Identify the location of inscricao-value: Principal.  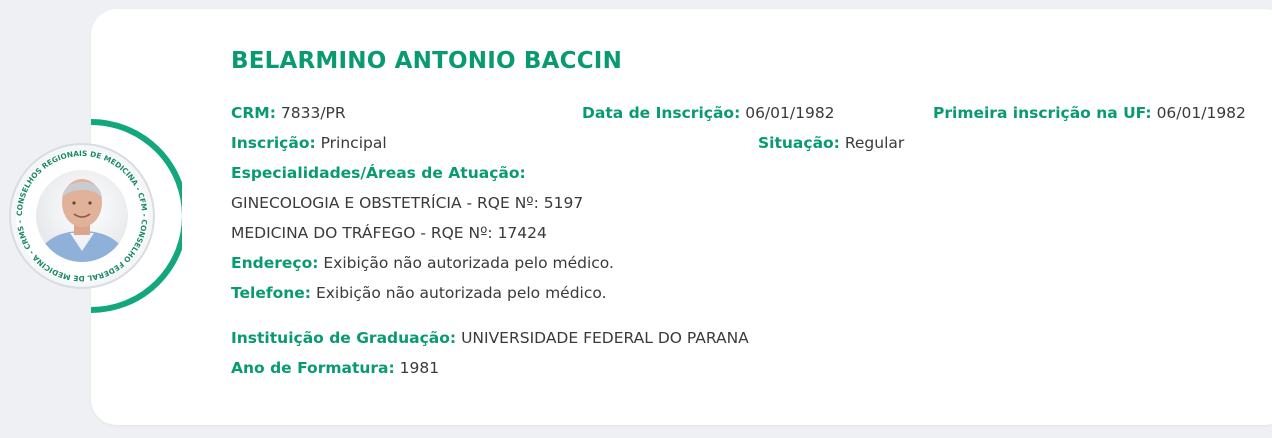
(353, 143).